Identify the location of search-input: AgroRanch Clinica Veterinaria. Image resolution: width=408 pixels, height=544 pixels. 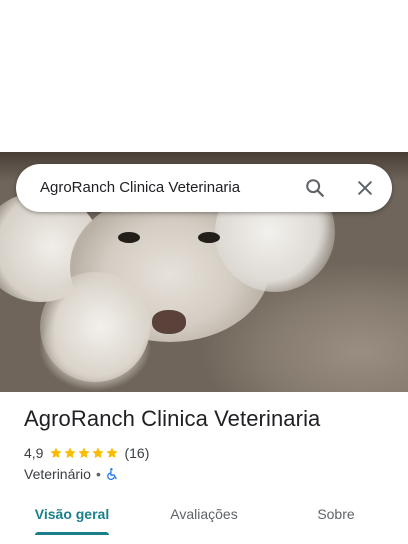
(140, 188).